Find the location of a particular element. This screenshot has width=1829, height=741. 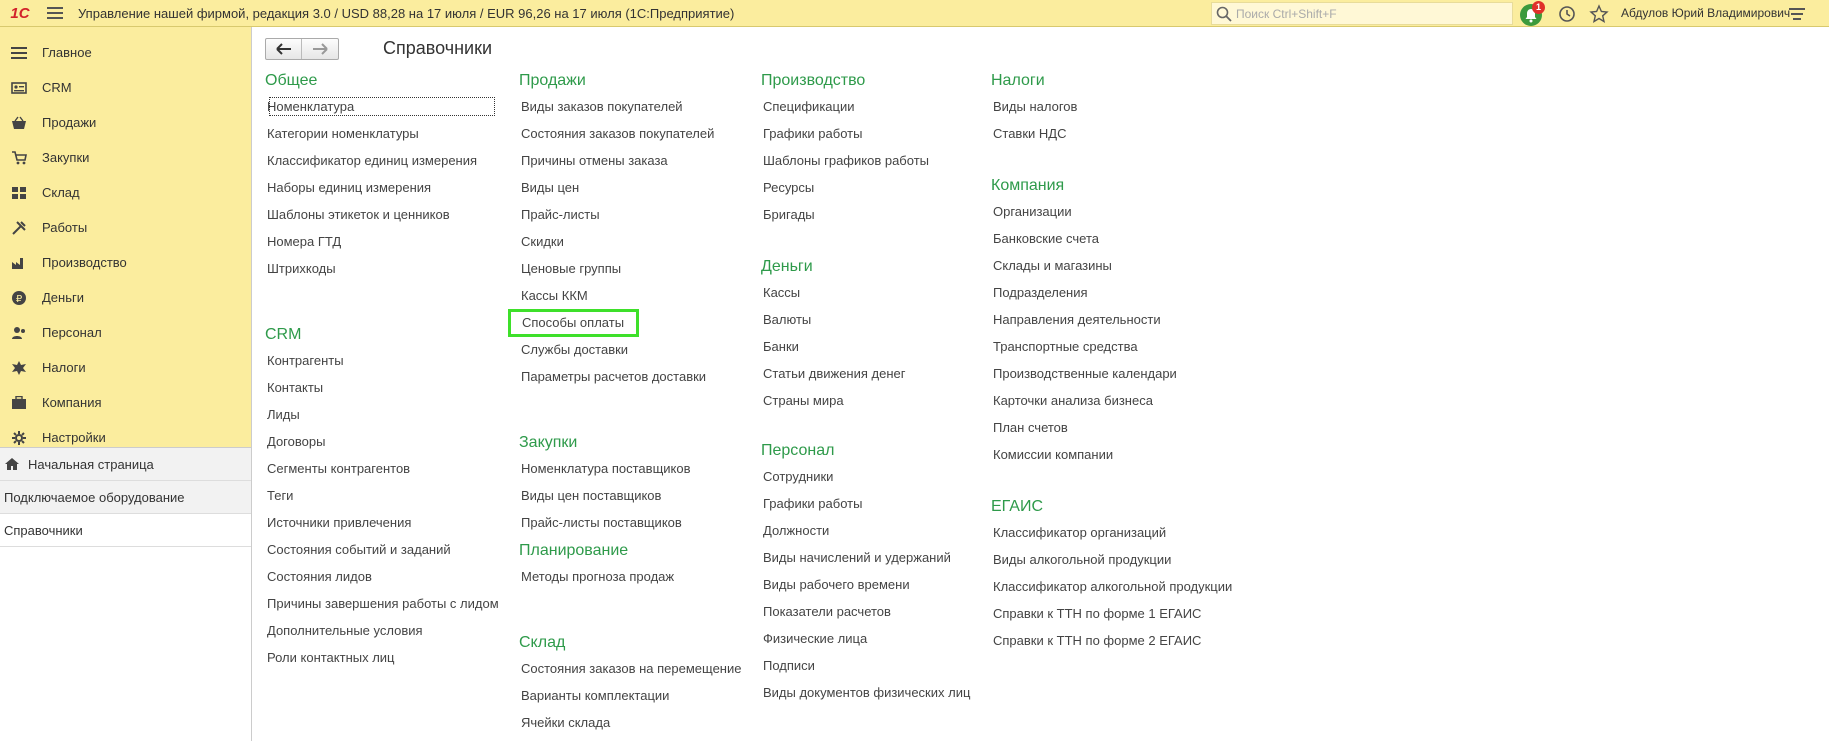

catalog-link: Договоры is located at coordinates (382, 441).